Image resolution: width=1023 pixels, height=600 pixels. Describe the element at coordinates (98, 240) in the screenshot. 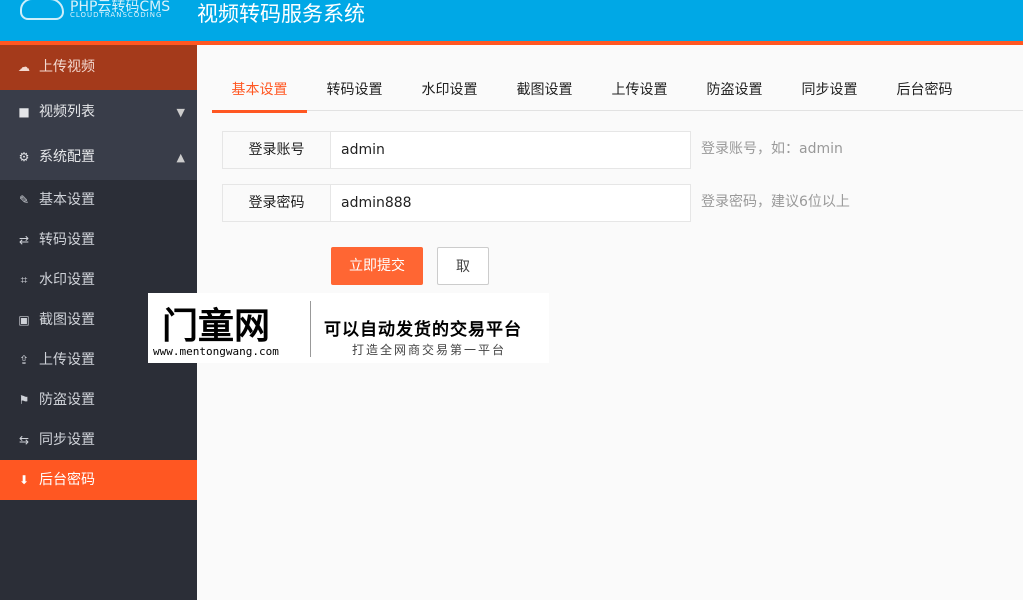

I see `sidebar-item-transcode: ⇄ 转码设置` at that location.